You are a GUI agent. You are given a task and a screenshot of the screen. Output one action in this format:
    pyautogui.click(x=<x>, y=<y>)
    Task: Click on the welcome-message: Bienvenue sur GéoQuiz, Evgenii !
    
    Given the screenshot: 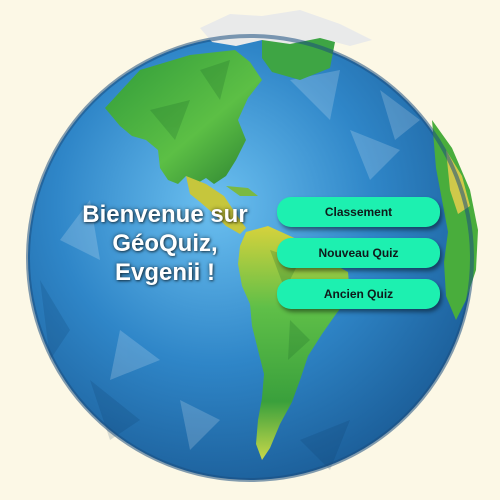 What is the action you would take?
    pyautogui.click(x=165, y=243)
    